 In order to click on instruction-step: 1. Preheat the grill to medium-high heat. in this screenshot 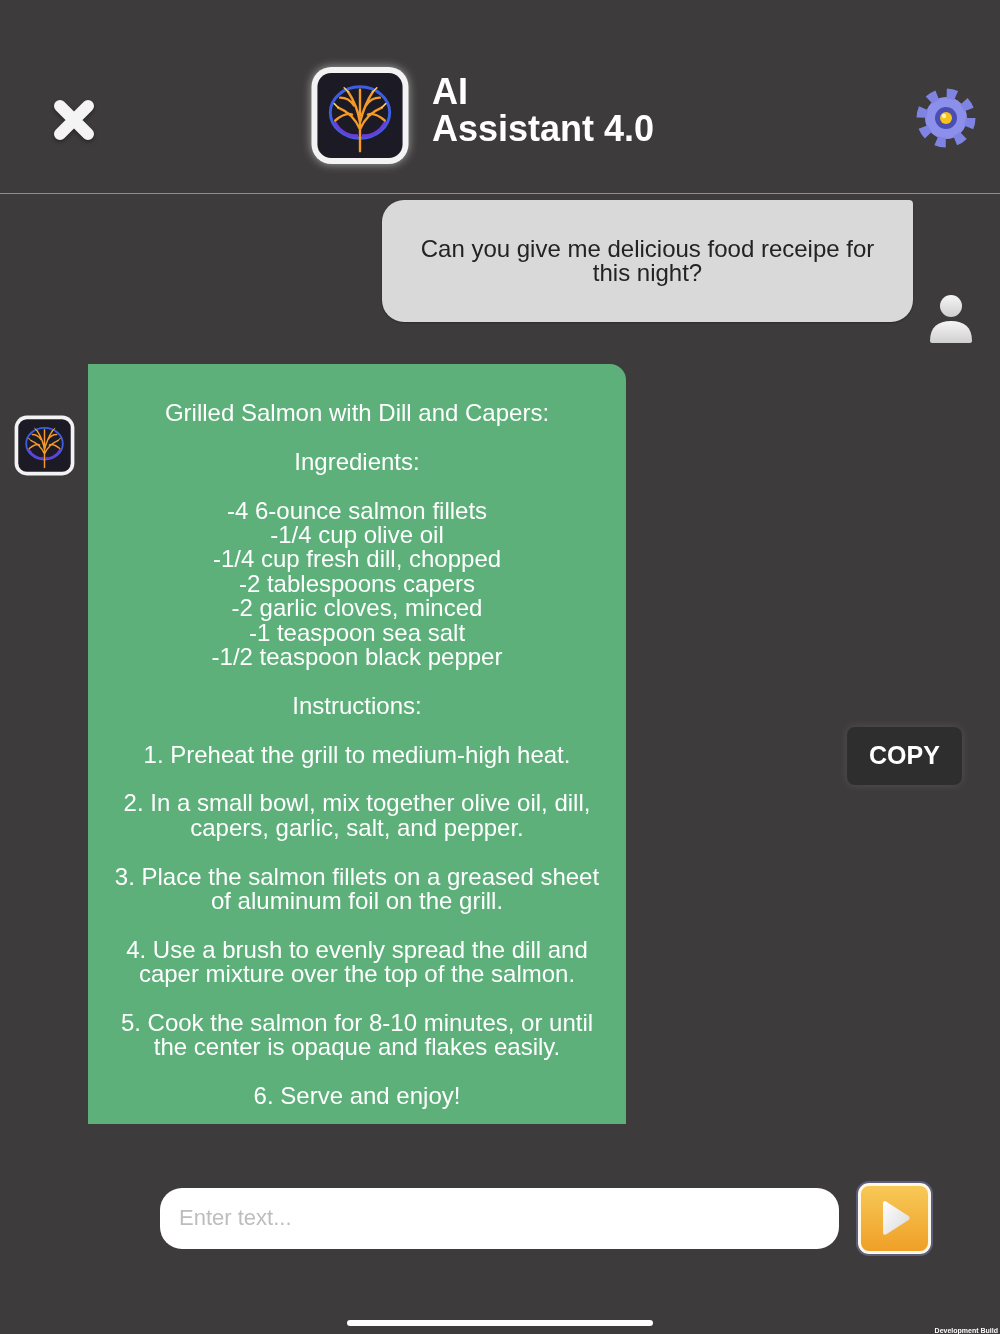, I will do `click(357, 755)`.